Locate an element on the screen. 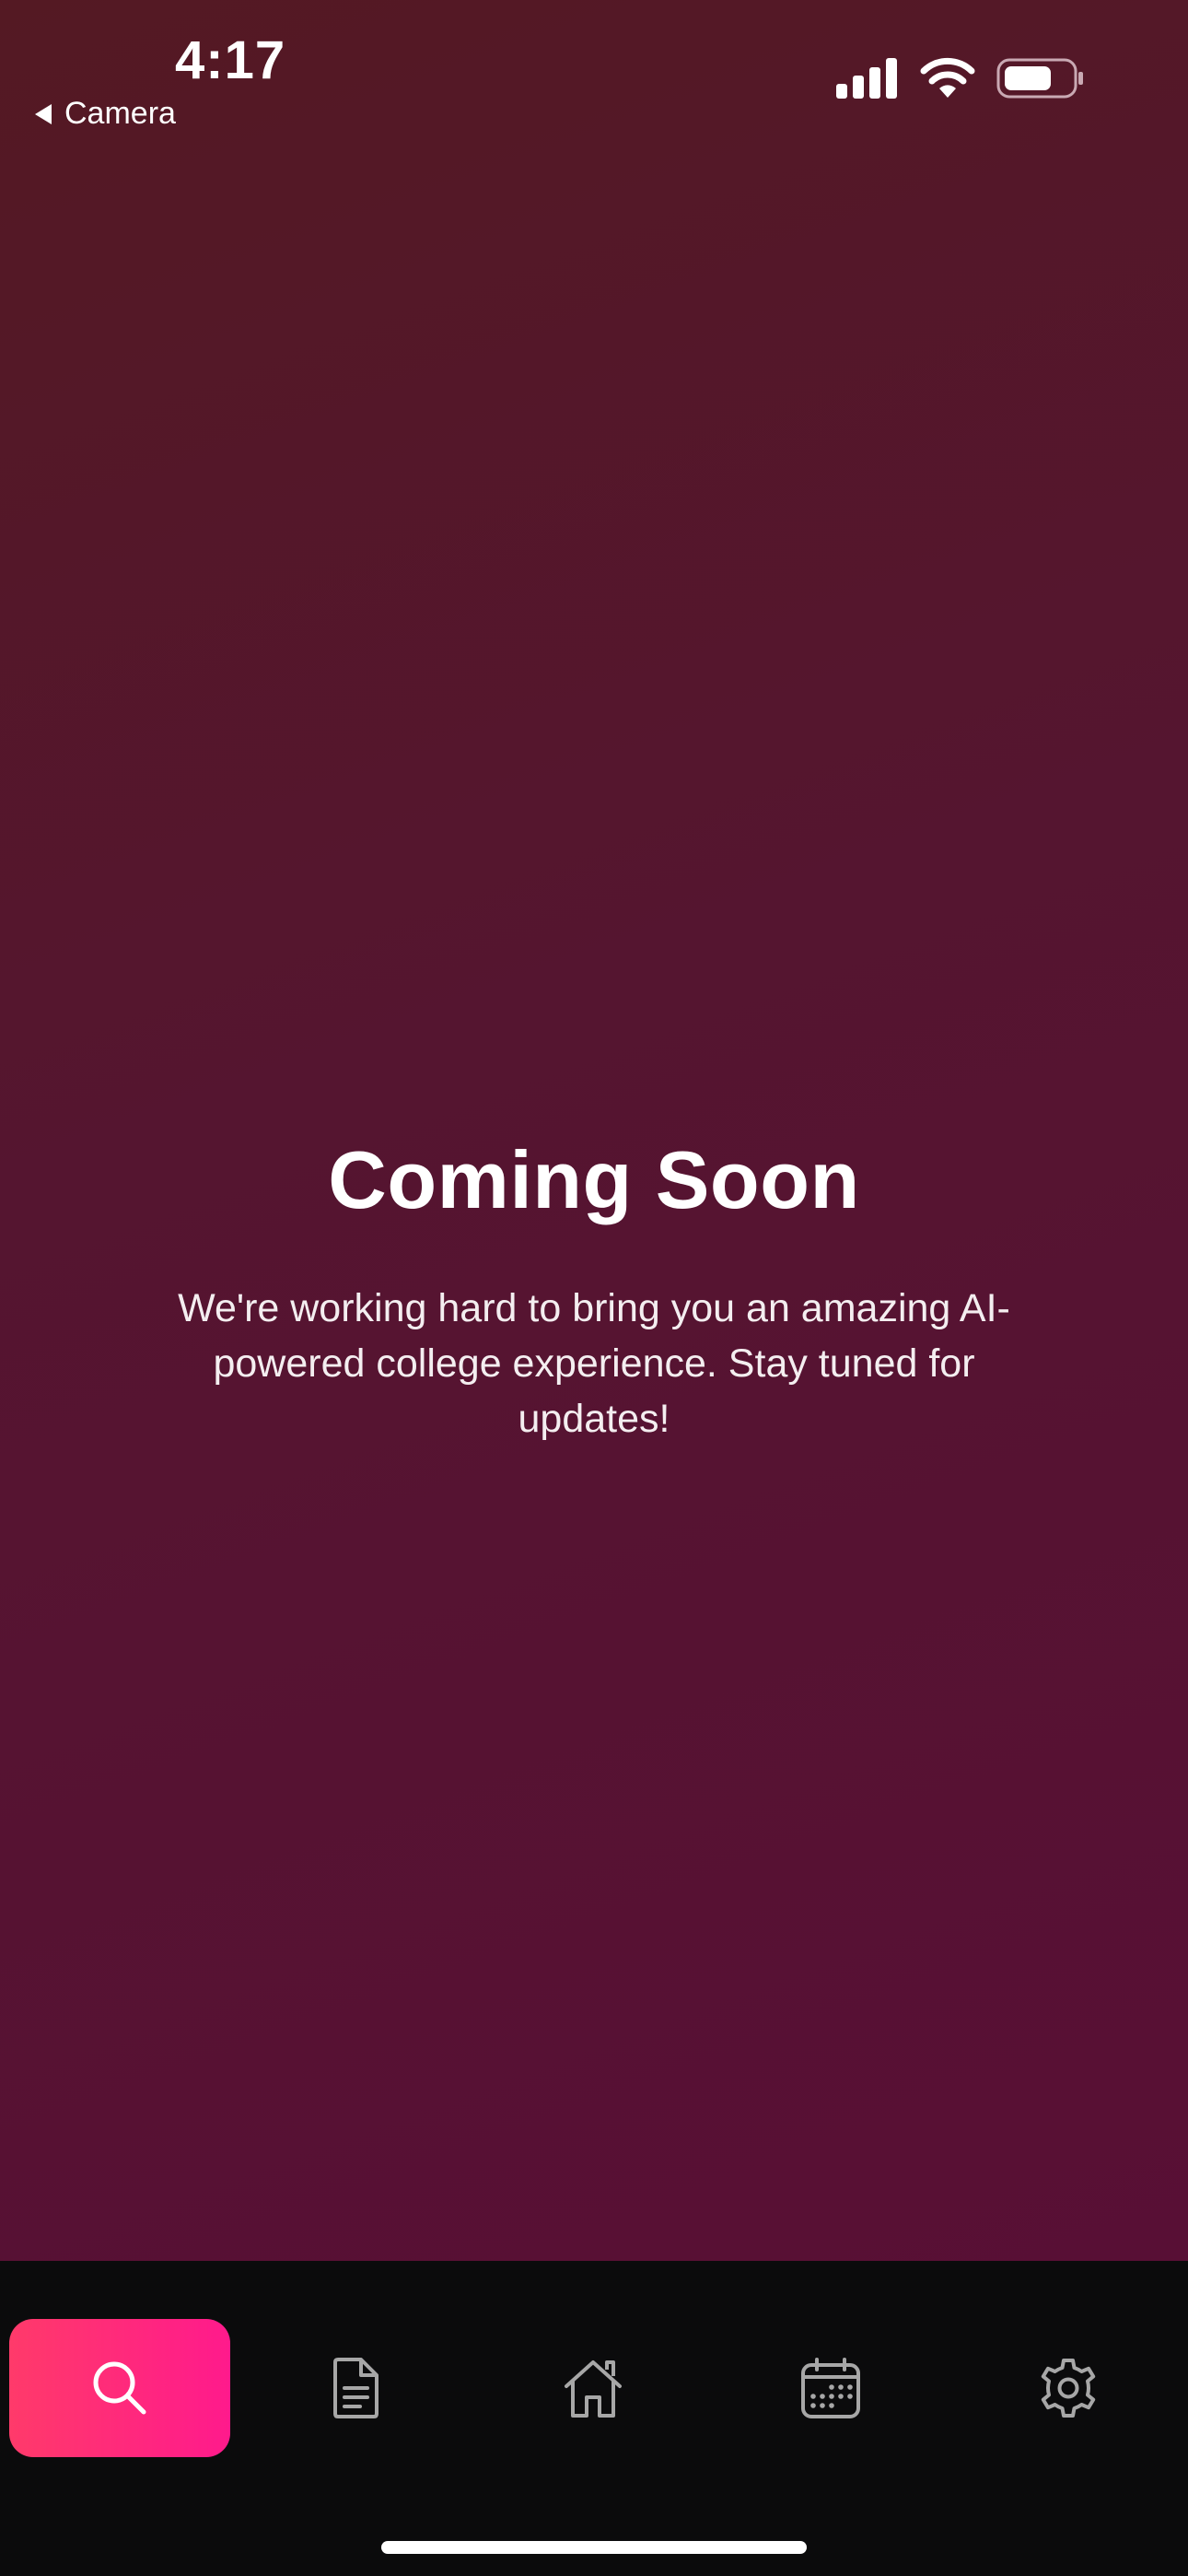 The width and height of the screenshot is (1188, 2576). tab-documents is located at coordinates (355, 2388).